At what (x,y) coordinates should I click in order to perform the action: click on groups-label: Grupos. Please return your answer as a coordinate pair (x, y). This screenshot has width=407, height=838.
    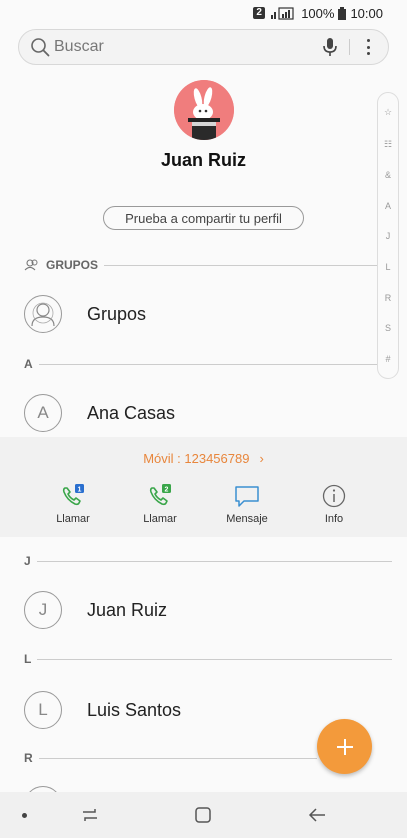
    Looking at the image, I should click on (117, 313).